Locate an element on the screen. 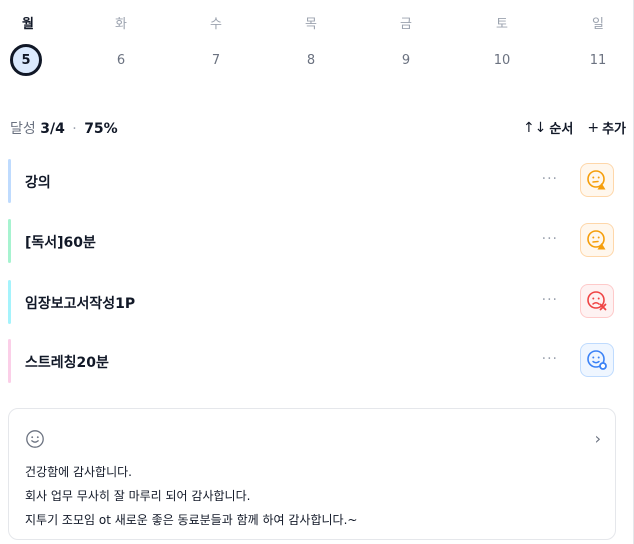 Image resolution: width=634 pixels, height=544 pixels. chevron-right-icon: › is located at coordinates (598, 438).